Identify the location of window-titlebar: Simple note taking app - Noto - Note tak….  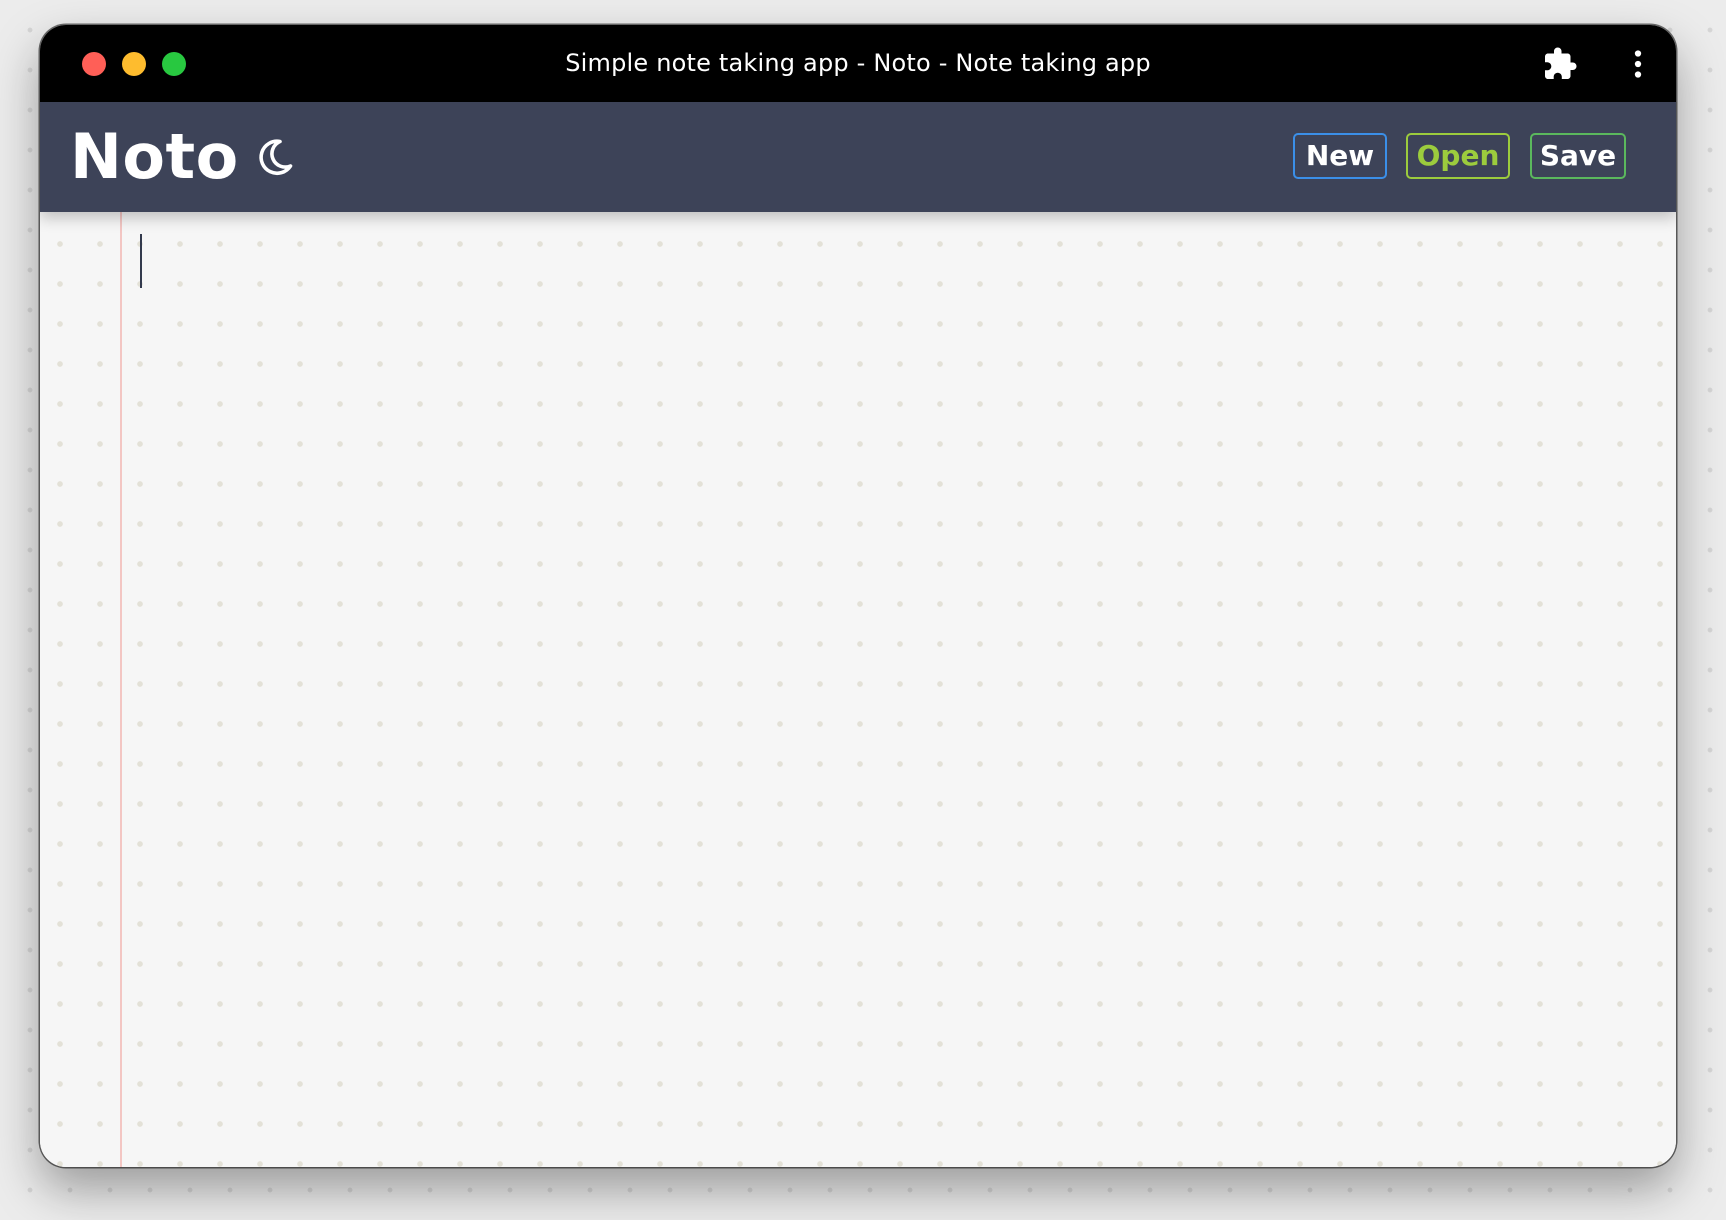
(858, 63).